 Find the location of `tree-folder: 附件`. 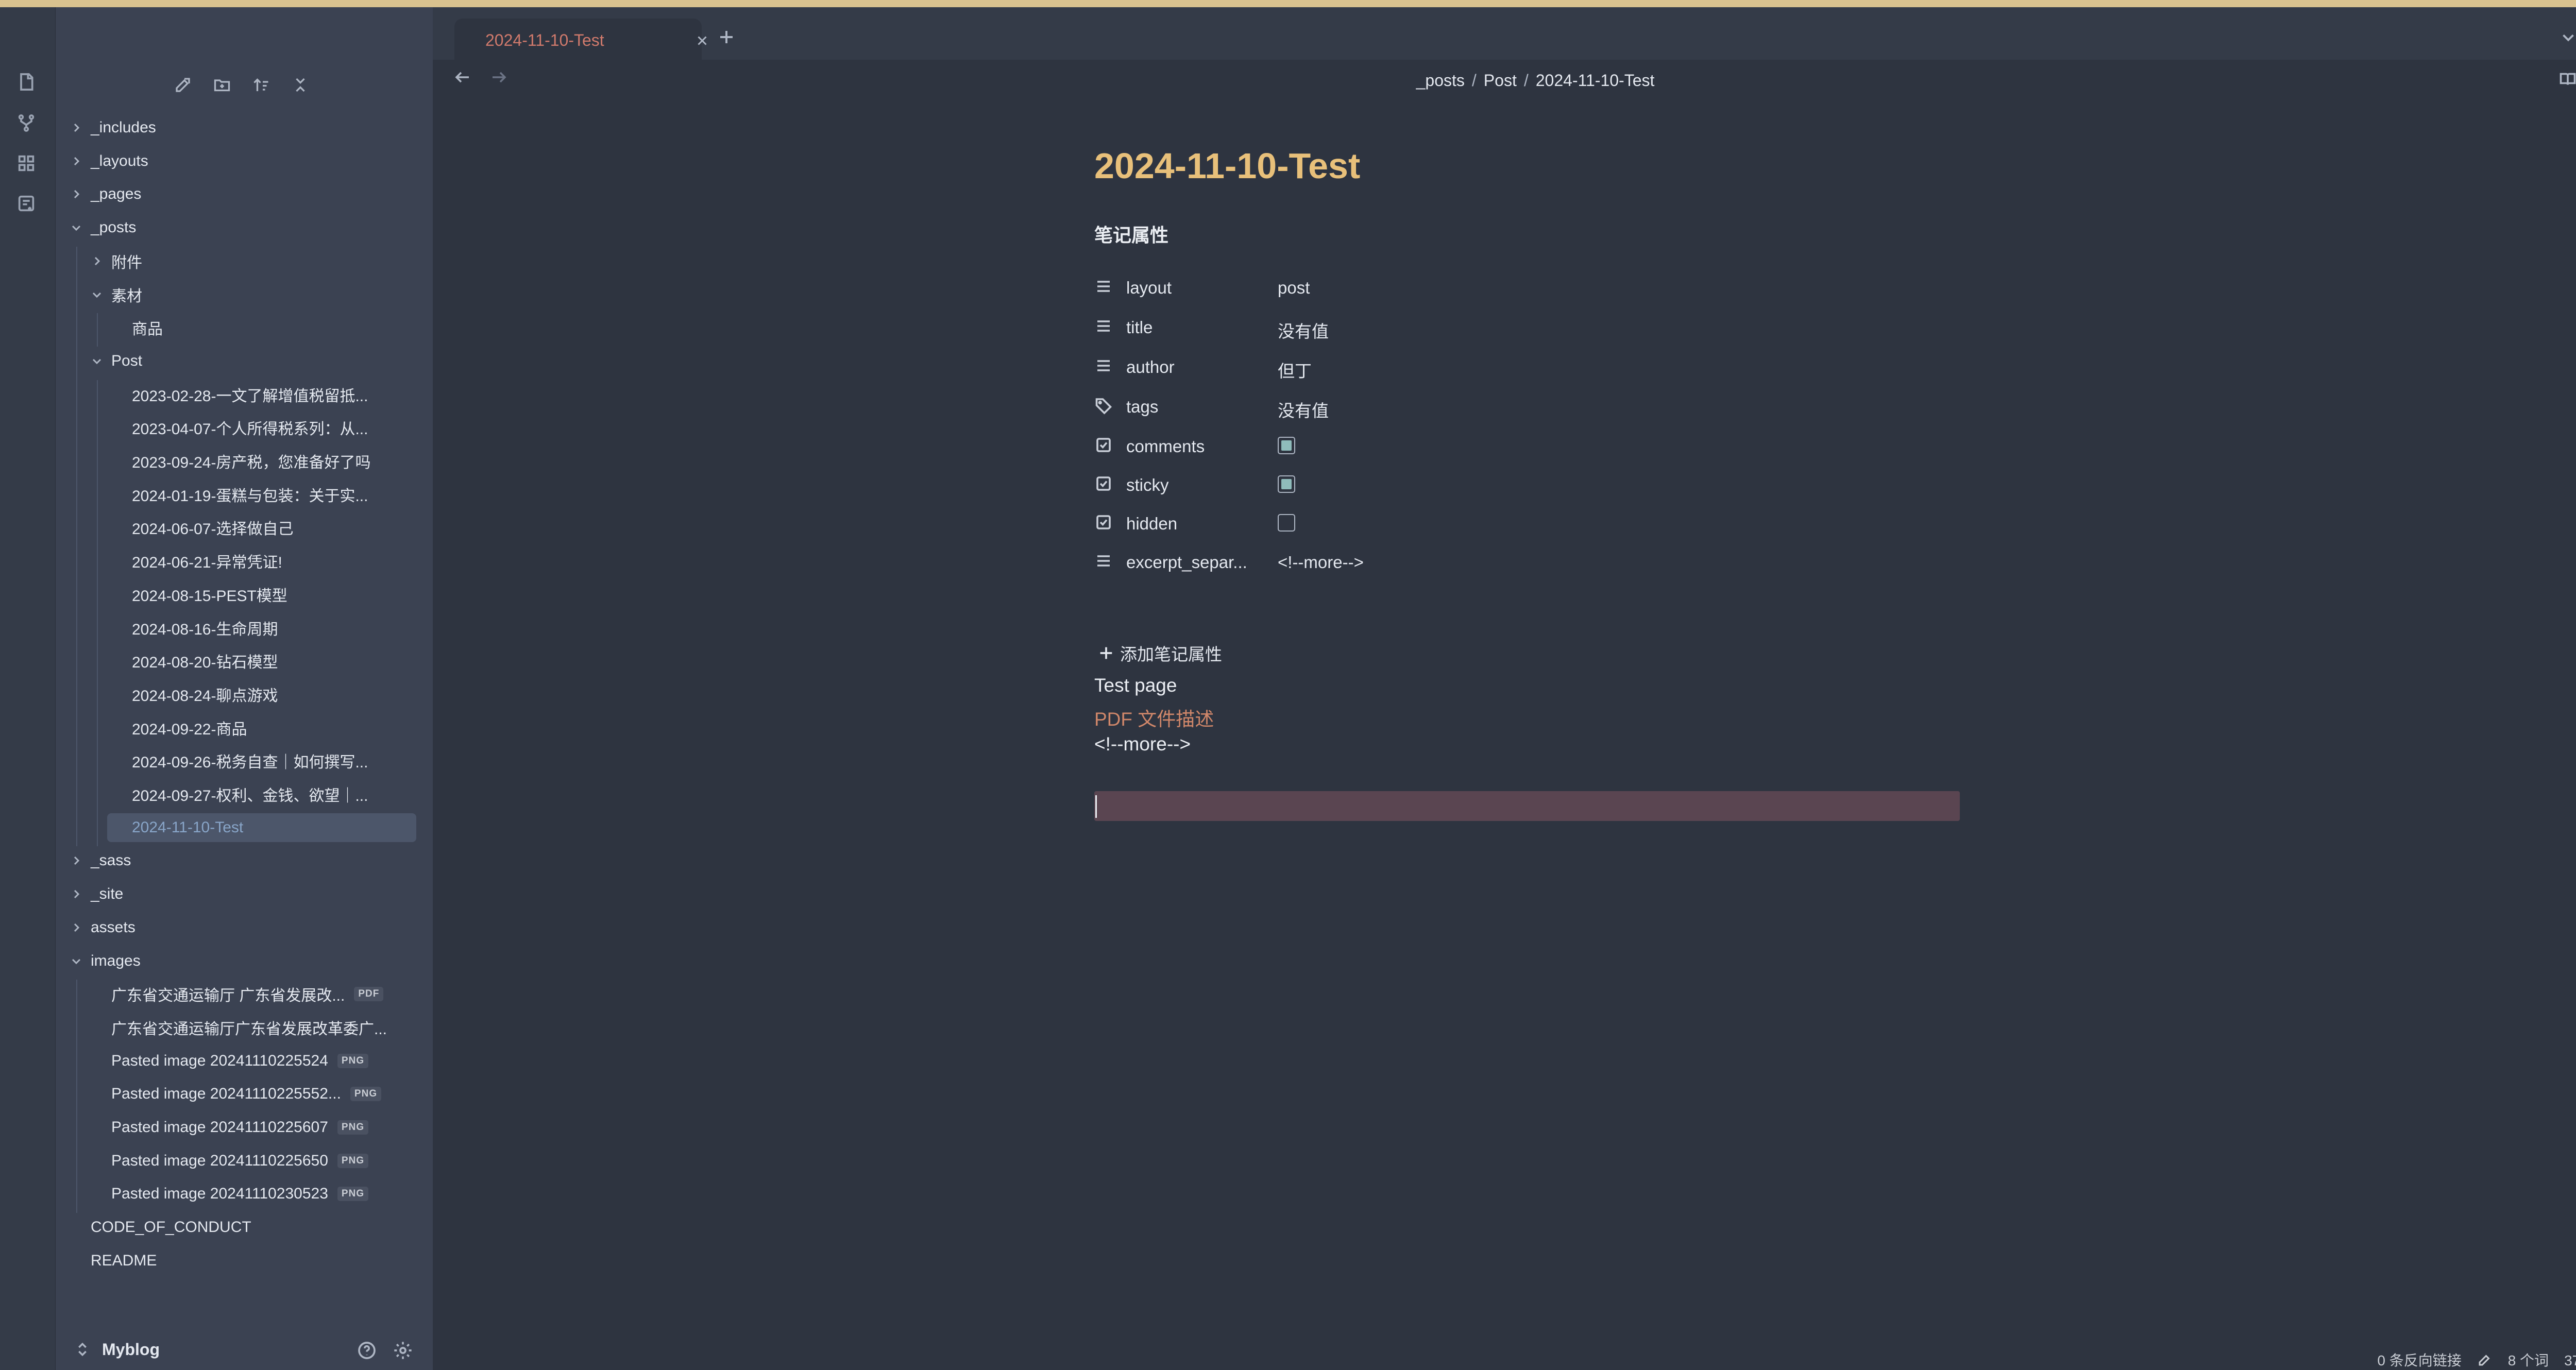

tree-folder: 附件 is located at coordinates (114, 261).